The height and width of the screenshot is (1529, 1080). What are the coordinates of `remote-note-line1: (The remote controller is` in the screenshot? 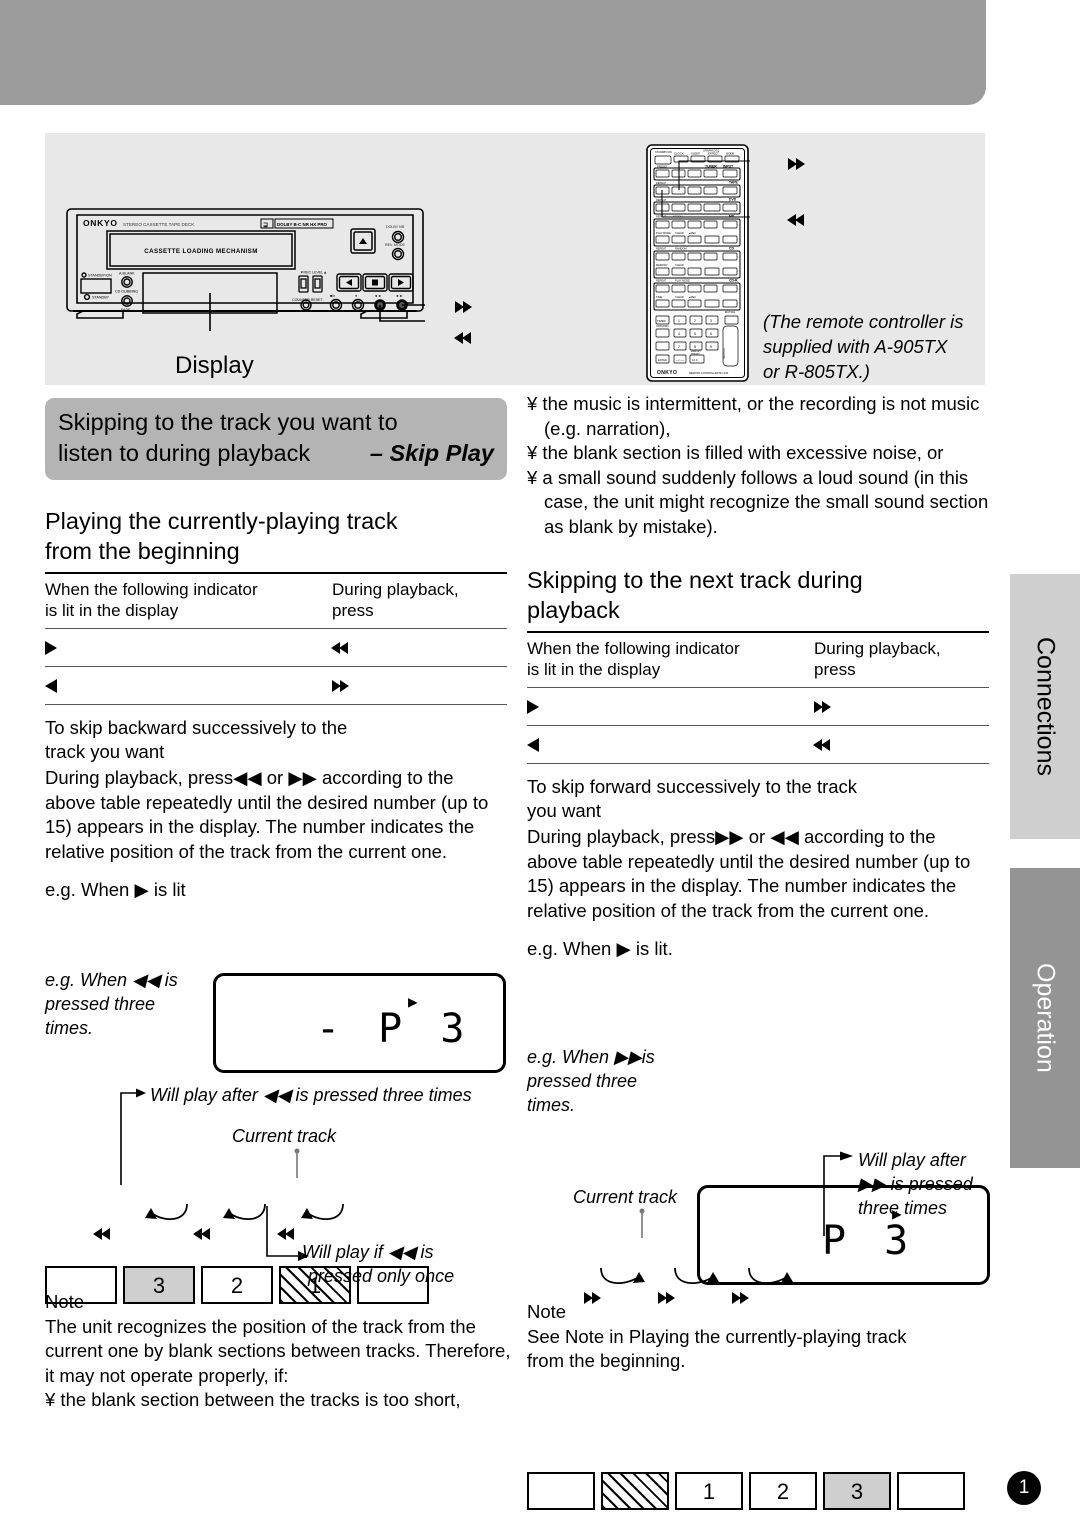 It's located at (863, 321).